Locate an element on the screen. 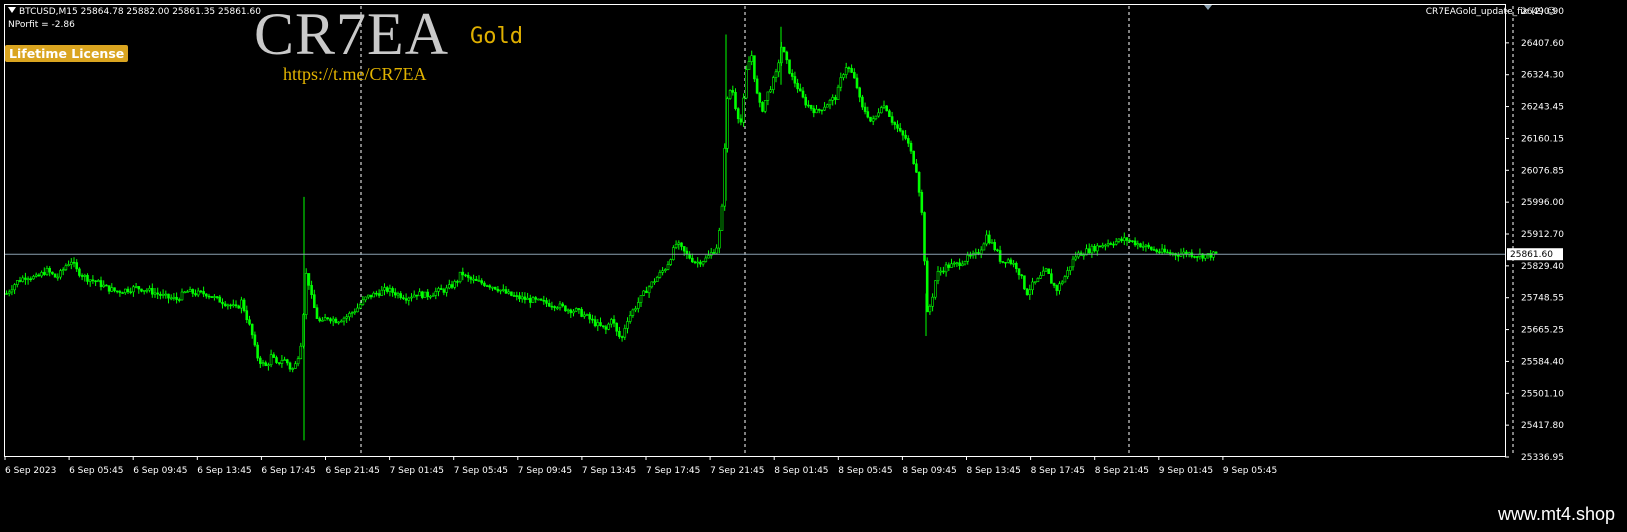 This screenshot has height=532, width=1627. x-tick-label: 6 Sep 17:45 is located at coordinates (288, 471).